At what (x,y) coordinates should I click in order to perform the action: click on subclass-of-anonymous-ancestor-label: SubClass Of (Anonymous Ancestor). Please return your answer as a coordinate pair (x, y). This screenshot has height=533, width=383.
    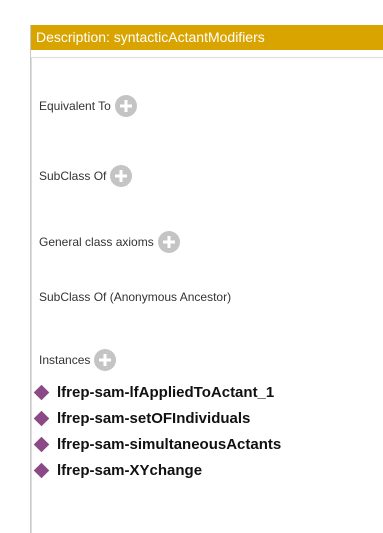
    Looking at the image, I should click on (135, 297).